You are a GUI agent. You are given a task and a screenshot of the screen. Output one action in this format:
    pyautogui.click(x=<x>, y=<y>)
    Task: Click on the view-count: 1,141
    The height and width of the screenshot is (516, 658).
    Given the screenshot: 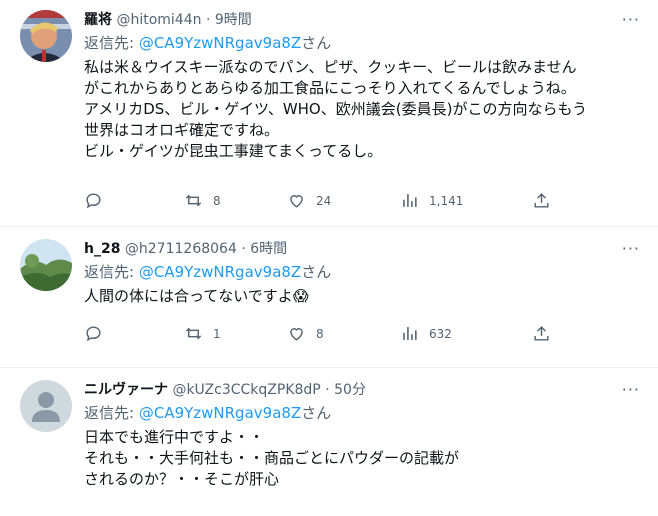 What is the action you would take?
    pyautogui.click(x=446, y=200)
    